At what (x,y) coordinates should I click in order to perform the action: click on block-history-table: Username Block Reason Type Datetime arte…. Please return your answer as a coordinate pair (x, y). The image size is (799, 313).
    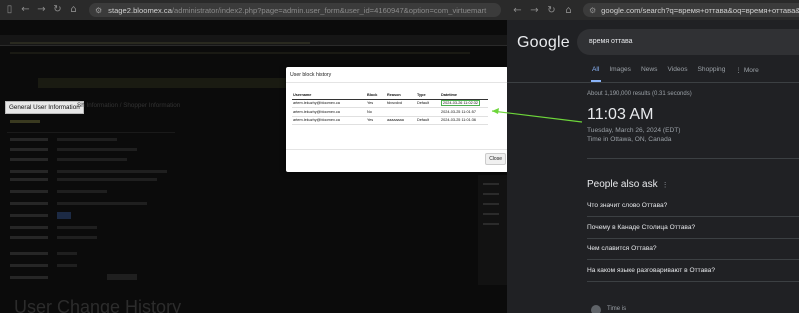
    Looking at the image, I should click on (390, 108).